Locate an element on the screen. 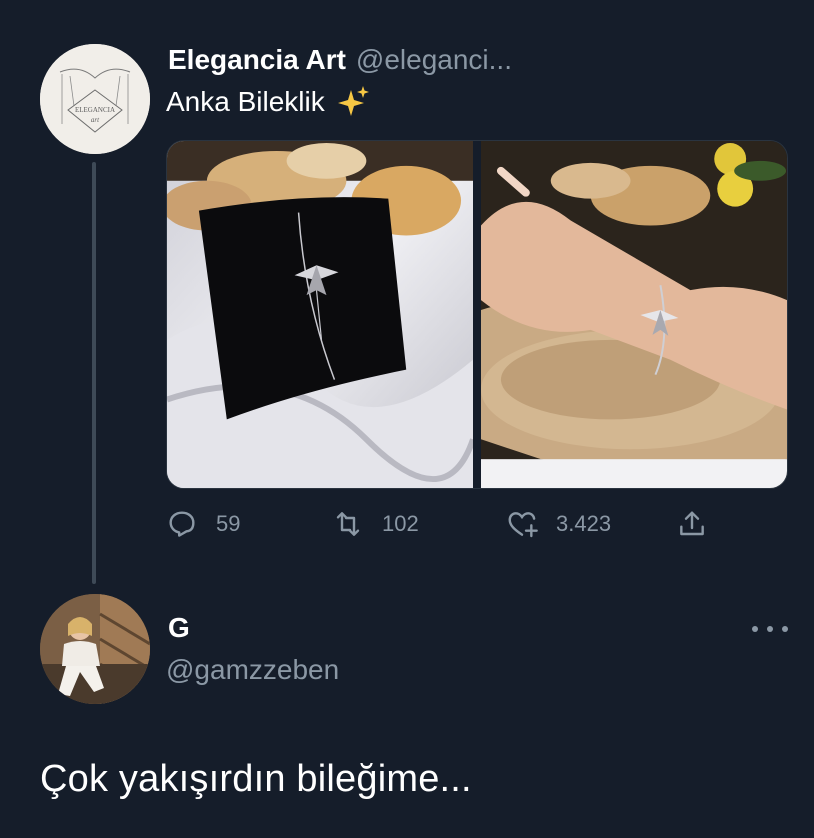  elegancia-logo-icon: ELEGANCIA art is located at coordinates (95, 99).